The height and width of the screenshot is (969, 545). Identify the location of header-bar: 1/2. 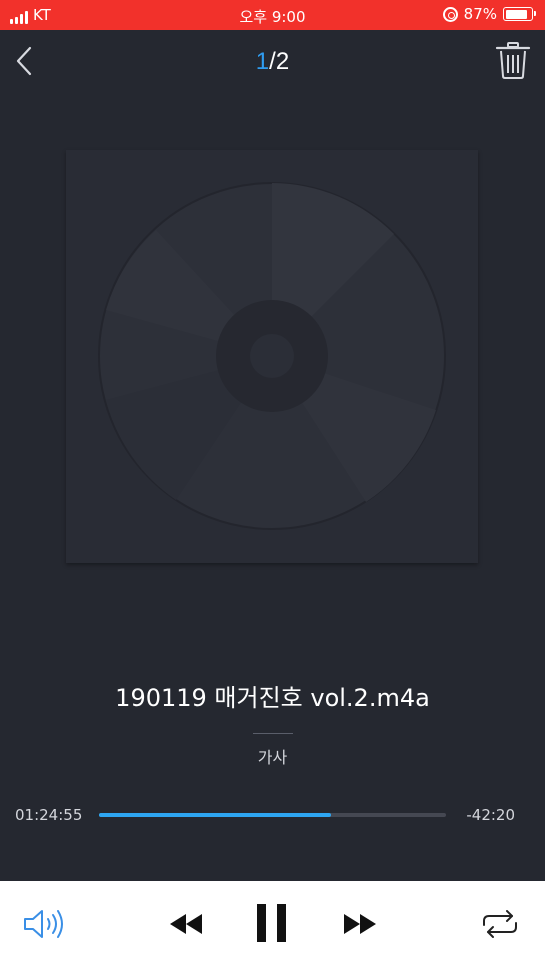
(272, 61).